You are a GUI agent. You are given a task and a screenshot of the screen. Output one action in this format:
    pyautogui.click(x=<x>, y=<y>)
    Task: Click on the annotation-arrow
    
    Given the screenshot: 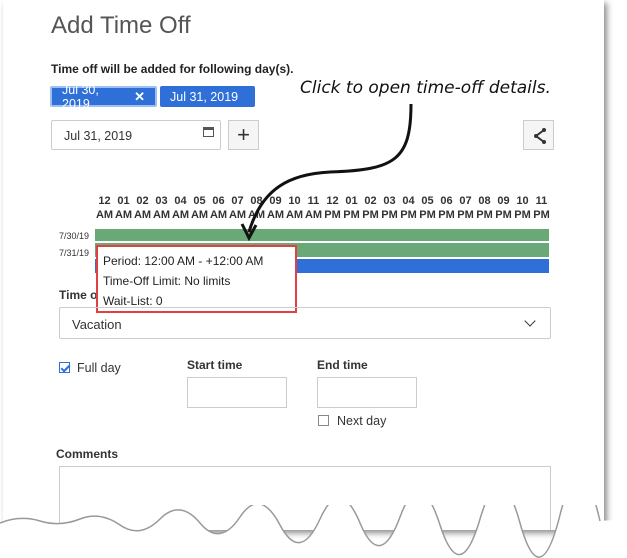 What is the action you would take?
    pyautogui.click(x=326, y=172)
    